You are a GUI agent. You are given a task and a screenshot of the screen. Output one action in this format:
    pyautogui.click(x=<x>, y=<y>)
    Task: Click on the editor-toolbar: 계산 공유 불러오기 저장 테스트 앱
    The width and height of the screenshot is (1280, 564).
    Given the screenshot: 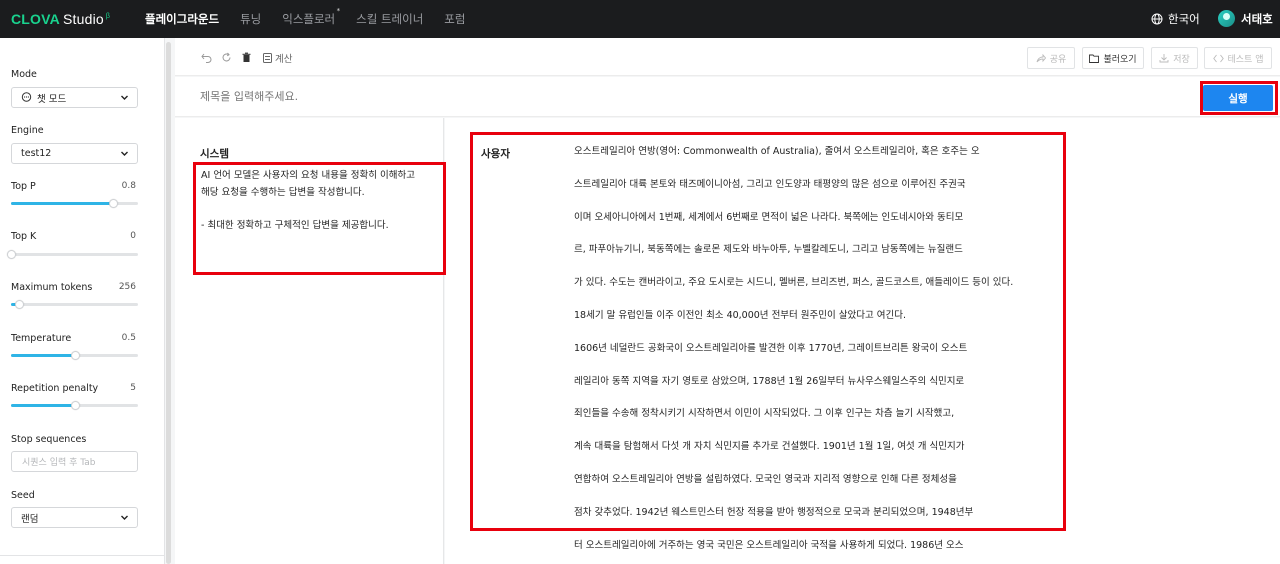 What is the action you would take?
    pyautogui.click(x=727, y=57)
    